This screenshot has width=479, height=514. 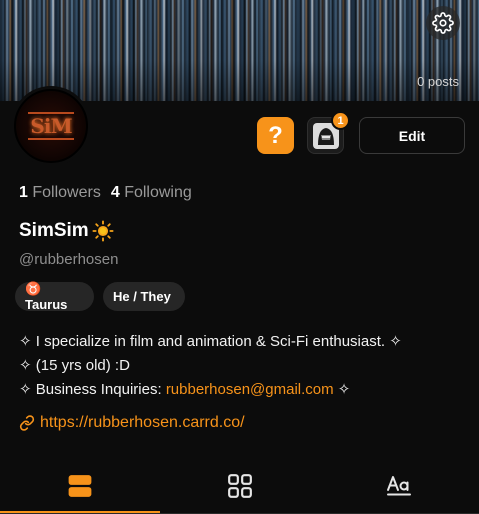 What do you see at coordinates (54, 230) in the screenshot?
I see `display-name: SimSim` at bounding box center [54, 230].